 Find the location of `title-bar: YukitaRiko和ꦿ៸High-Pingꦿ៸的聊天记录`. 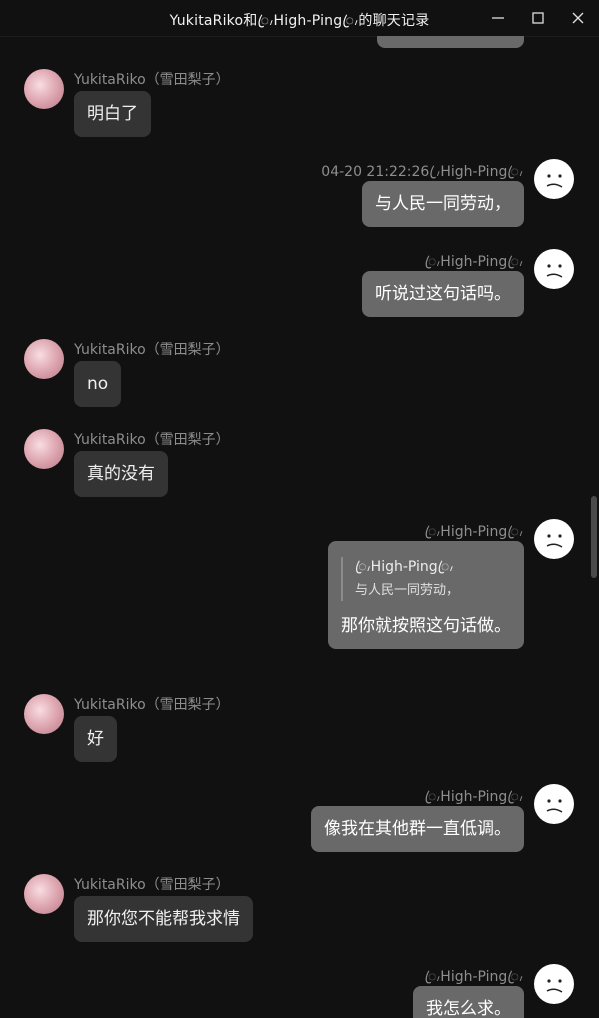

title-bar: YukitaRiko和ꦿ៸High-Pingꦿ៸的聊天记录 is located at coordinates (299, 18).